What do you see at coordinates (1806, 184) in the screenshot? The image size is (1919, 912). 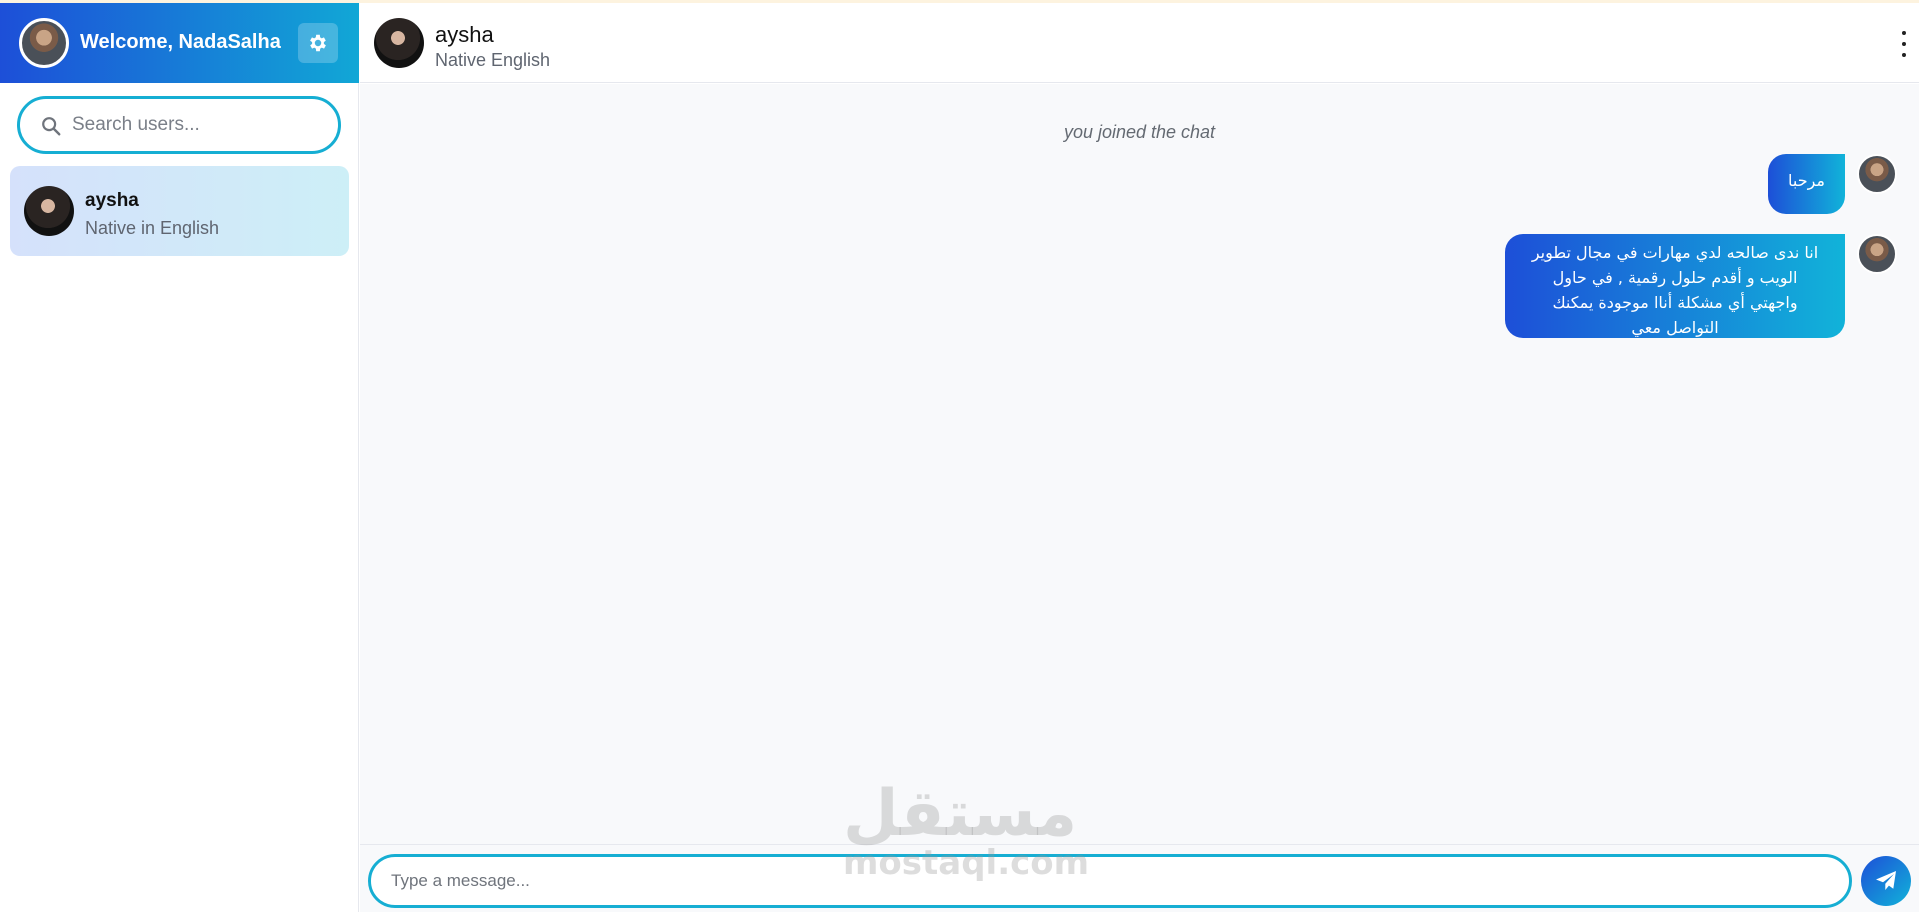 I see `message-bubble: مرحبا` at bounding box center [1806, 184].